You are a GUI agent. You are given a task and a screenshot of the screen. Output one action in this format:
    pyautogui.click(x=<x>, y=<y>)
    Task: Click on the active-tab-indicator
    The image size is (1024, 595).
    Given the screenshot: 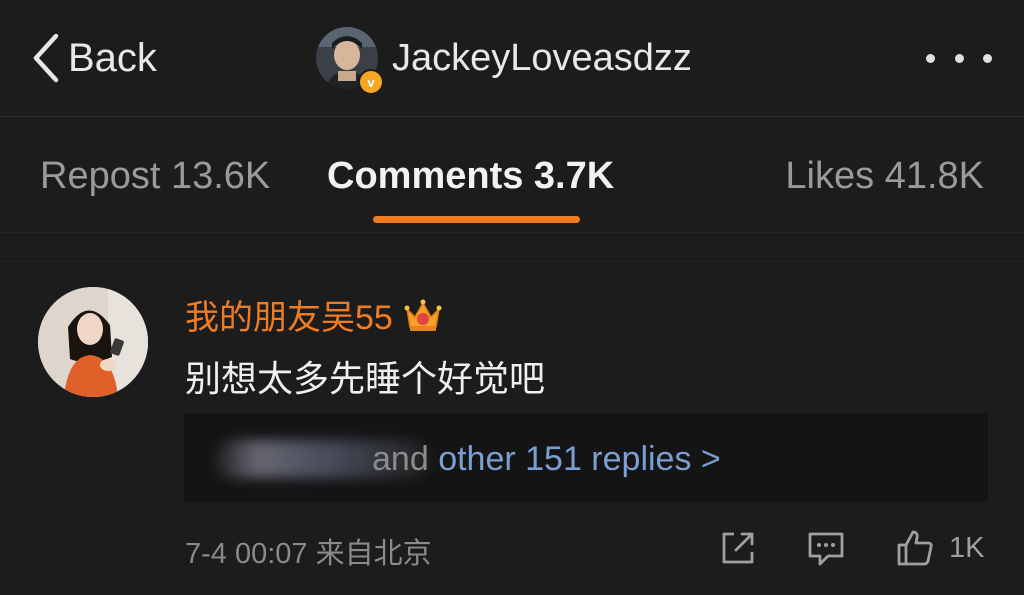 What is the action you would take?
    pyautogui.click(x=476, y=219)
    